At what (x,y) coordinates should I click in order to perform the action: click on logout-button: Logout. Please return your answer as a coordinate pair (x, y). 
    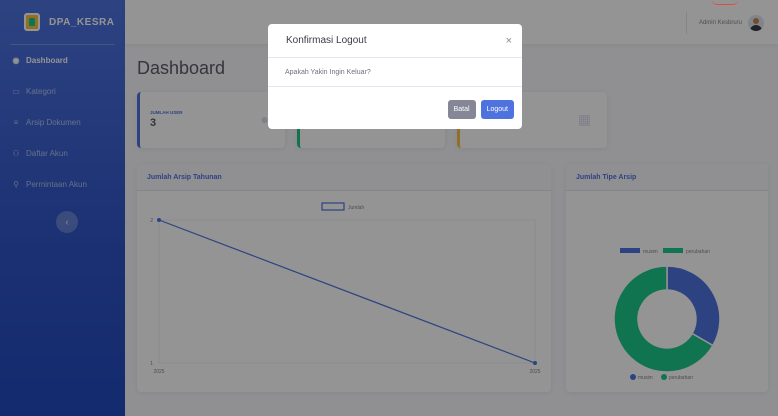
    Looking at the image, I should click on (497, 109).